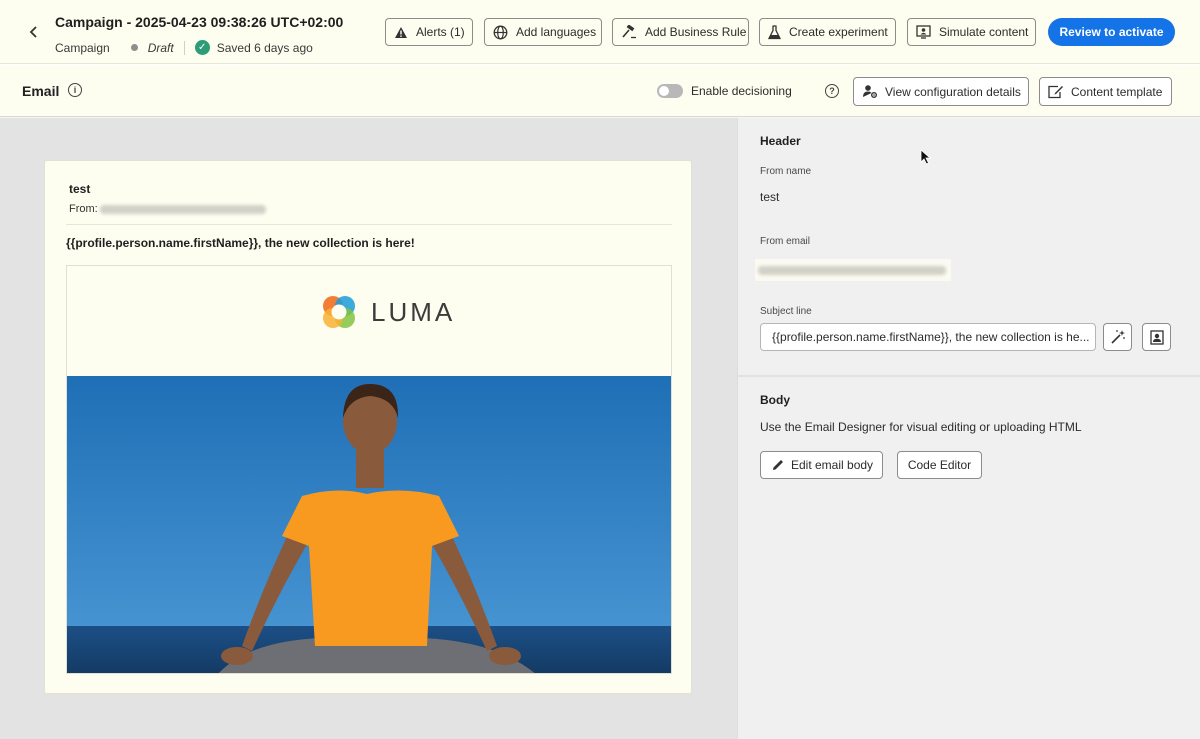  Describe the element at coordinates (202, 47) in the screenshot. I see `check-circle-icon: ✓` at that location.